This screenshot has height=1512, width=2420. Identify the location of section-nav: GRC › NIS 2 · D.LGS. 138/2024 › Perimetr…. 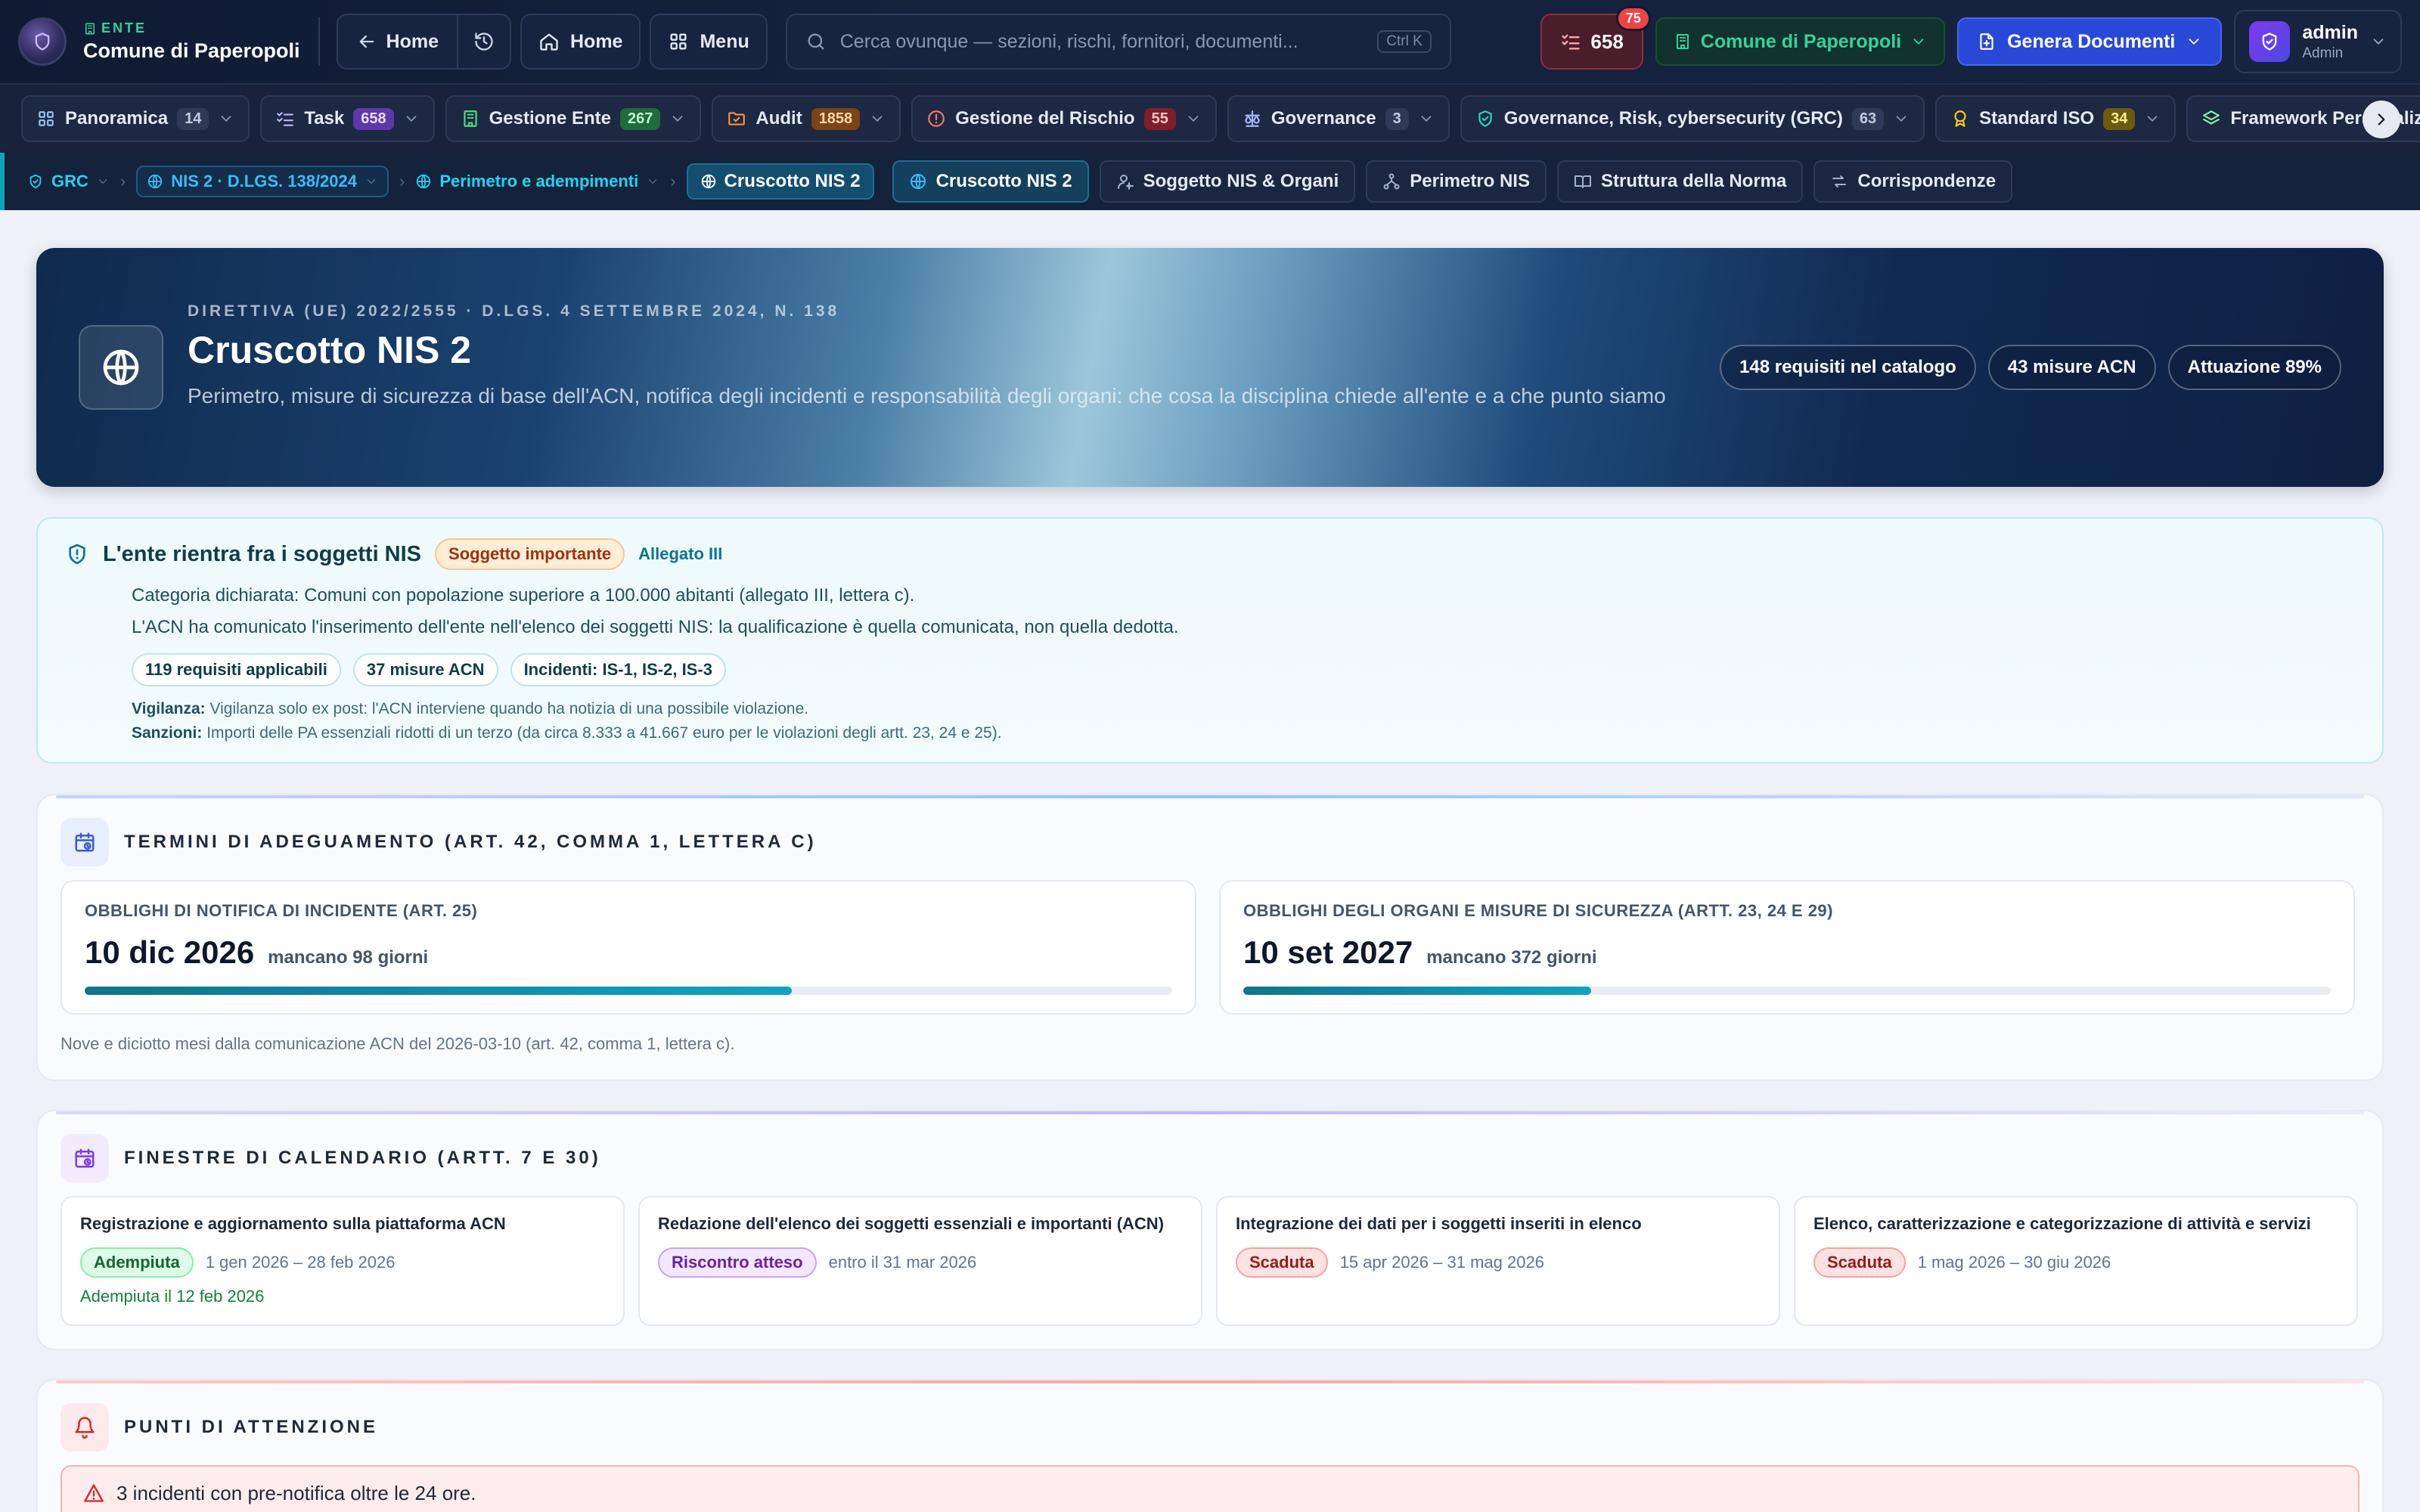
(1210, 181).